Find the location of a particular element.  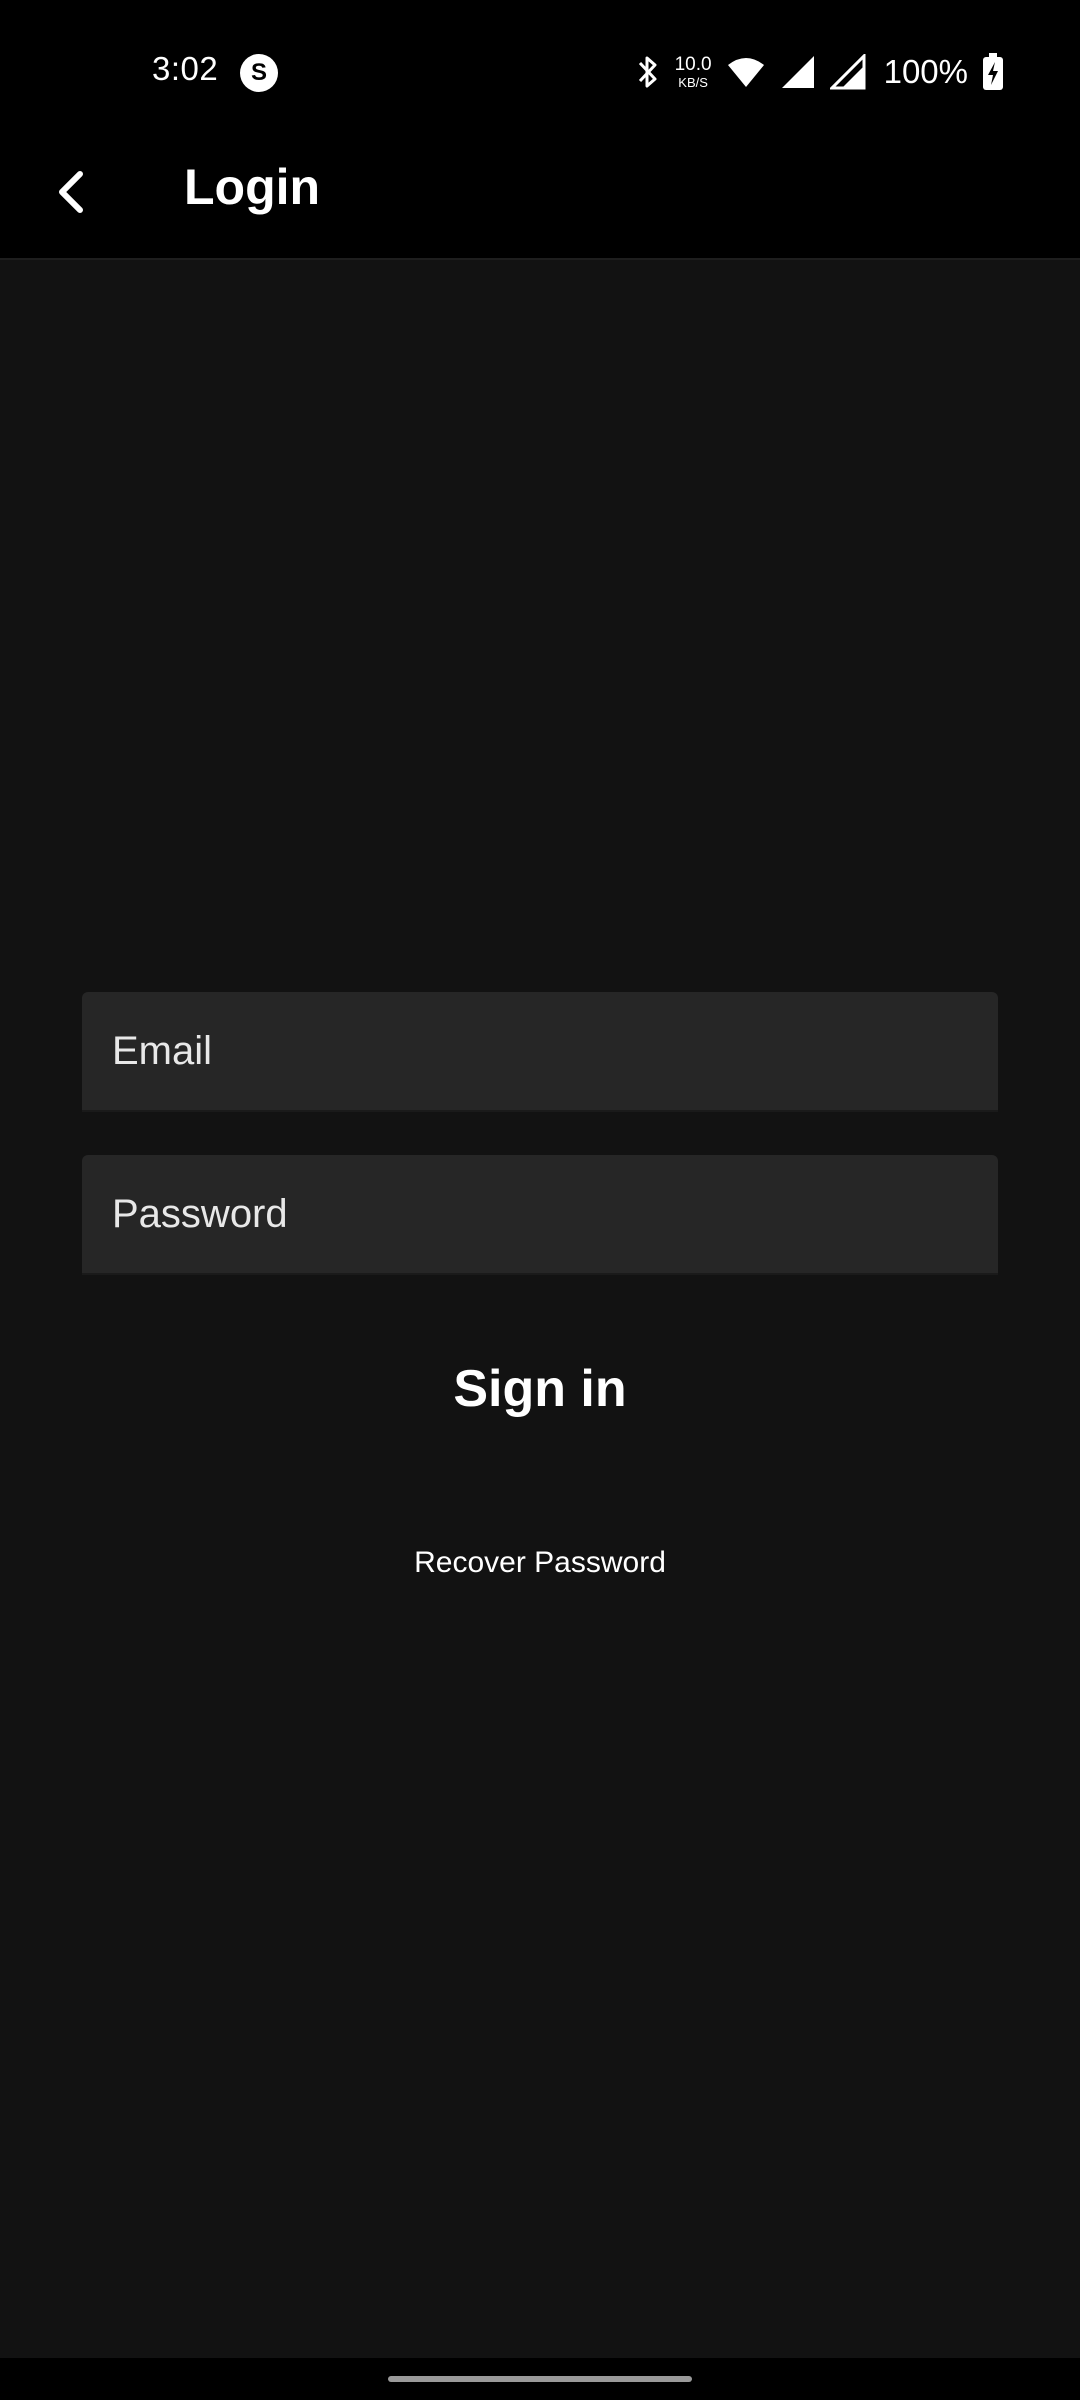

net-speed: 10.0 KB/S is located at coordinates (693, 72).